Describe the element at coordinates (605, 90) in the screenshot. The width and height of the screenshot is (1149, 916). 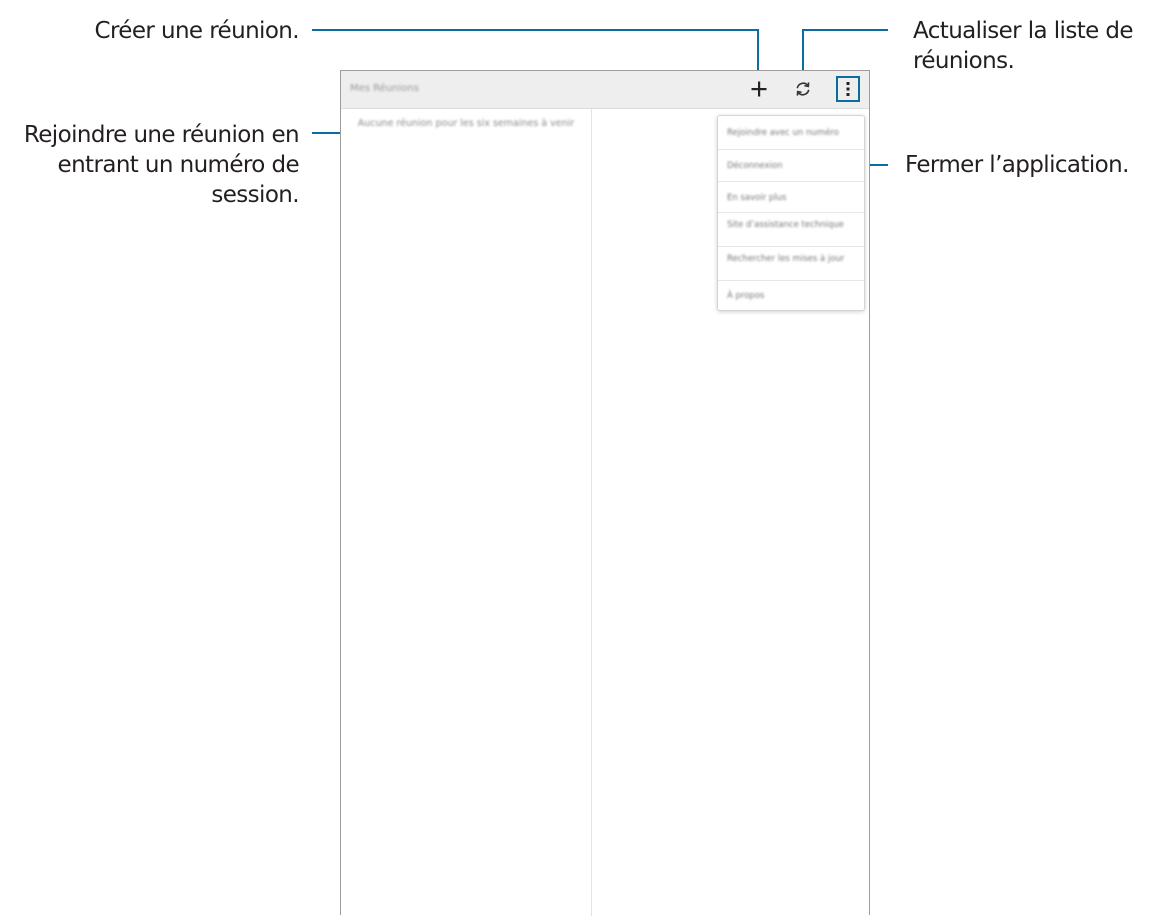
I see `app-toolbar: Mes Réunions` at that location.